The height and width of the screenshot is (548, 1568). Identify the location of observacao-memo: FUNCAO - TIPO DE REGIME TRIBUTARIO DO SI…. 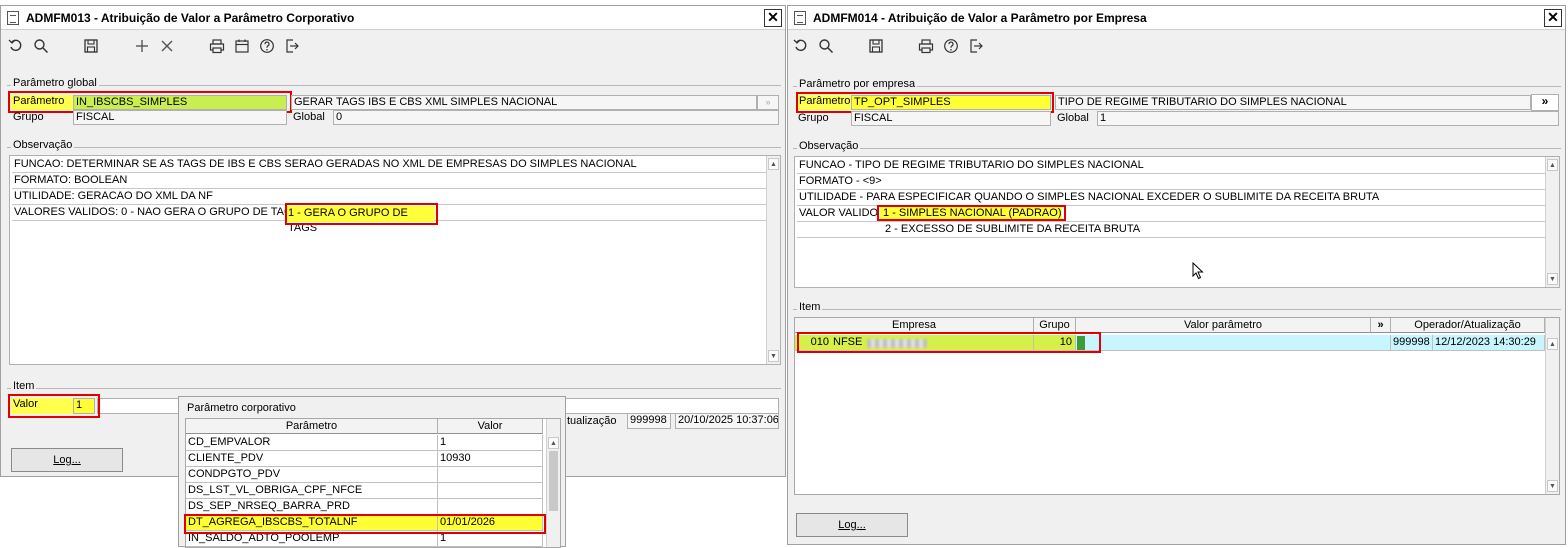
(1177, 222).